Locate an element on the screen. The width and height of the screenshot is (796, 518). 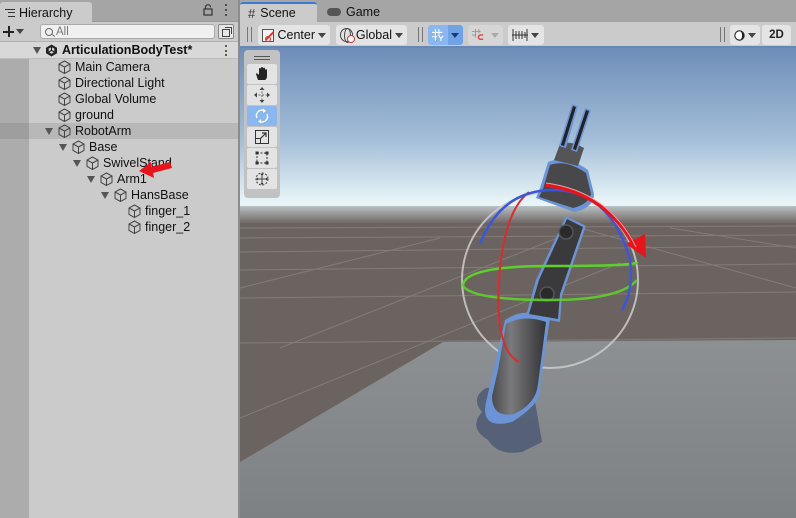
hierarchy-item-finger-1: finger_1 is located at coordinates (119, 211).